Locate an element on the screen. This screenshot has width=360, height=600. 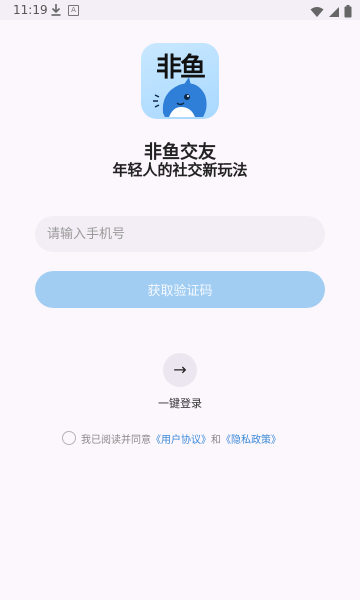
privacy-policy-link: 《隐私政策》 is located at coordinates (251, 438).